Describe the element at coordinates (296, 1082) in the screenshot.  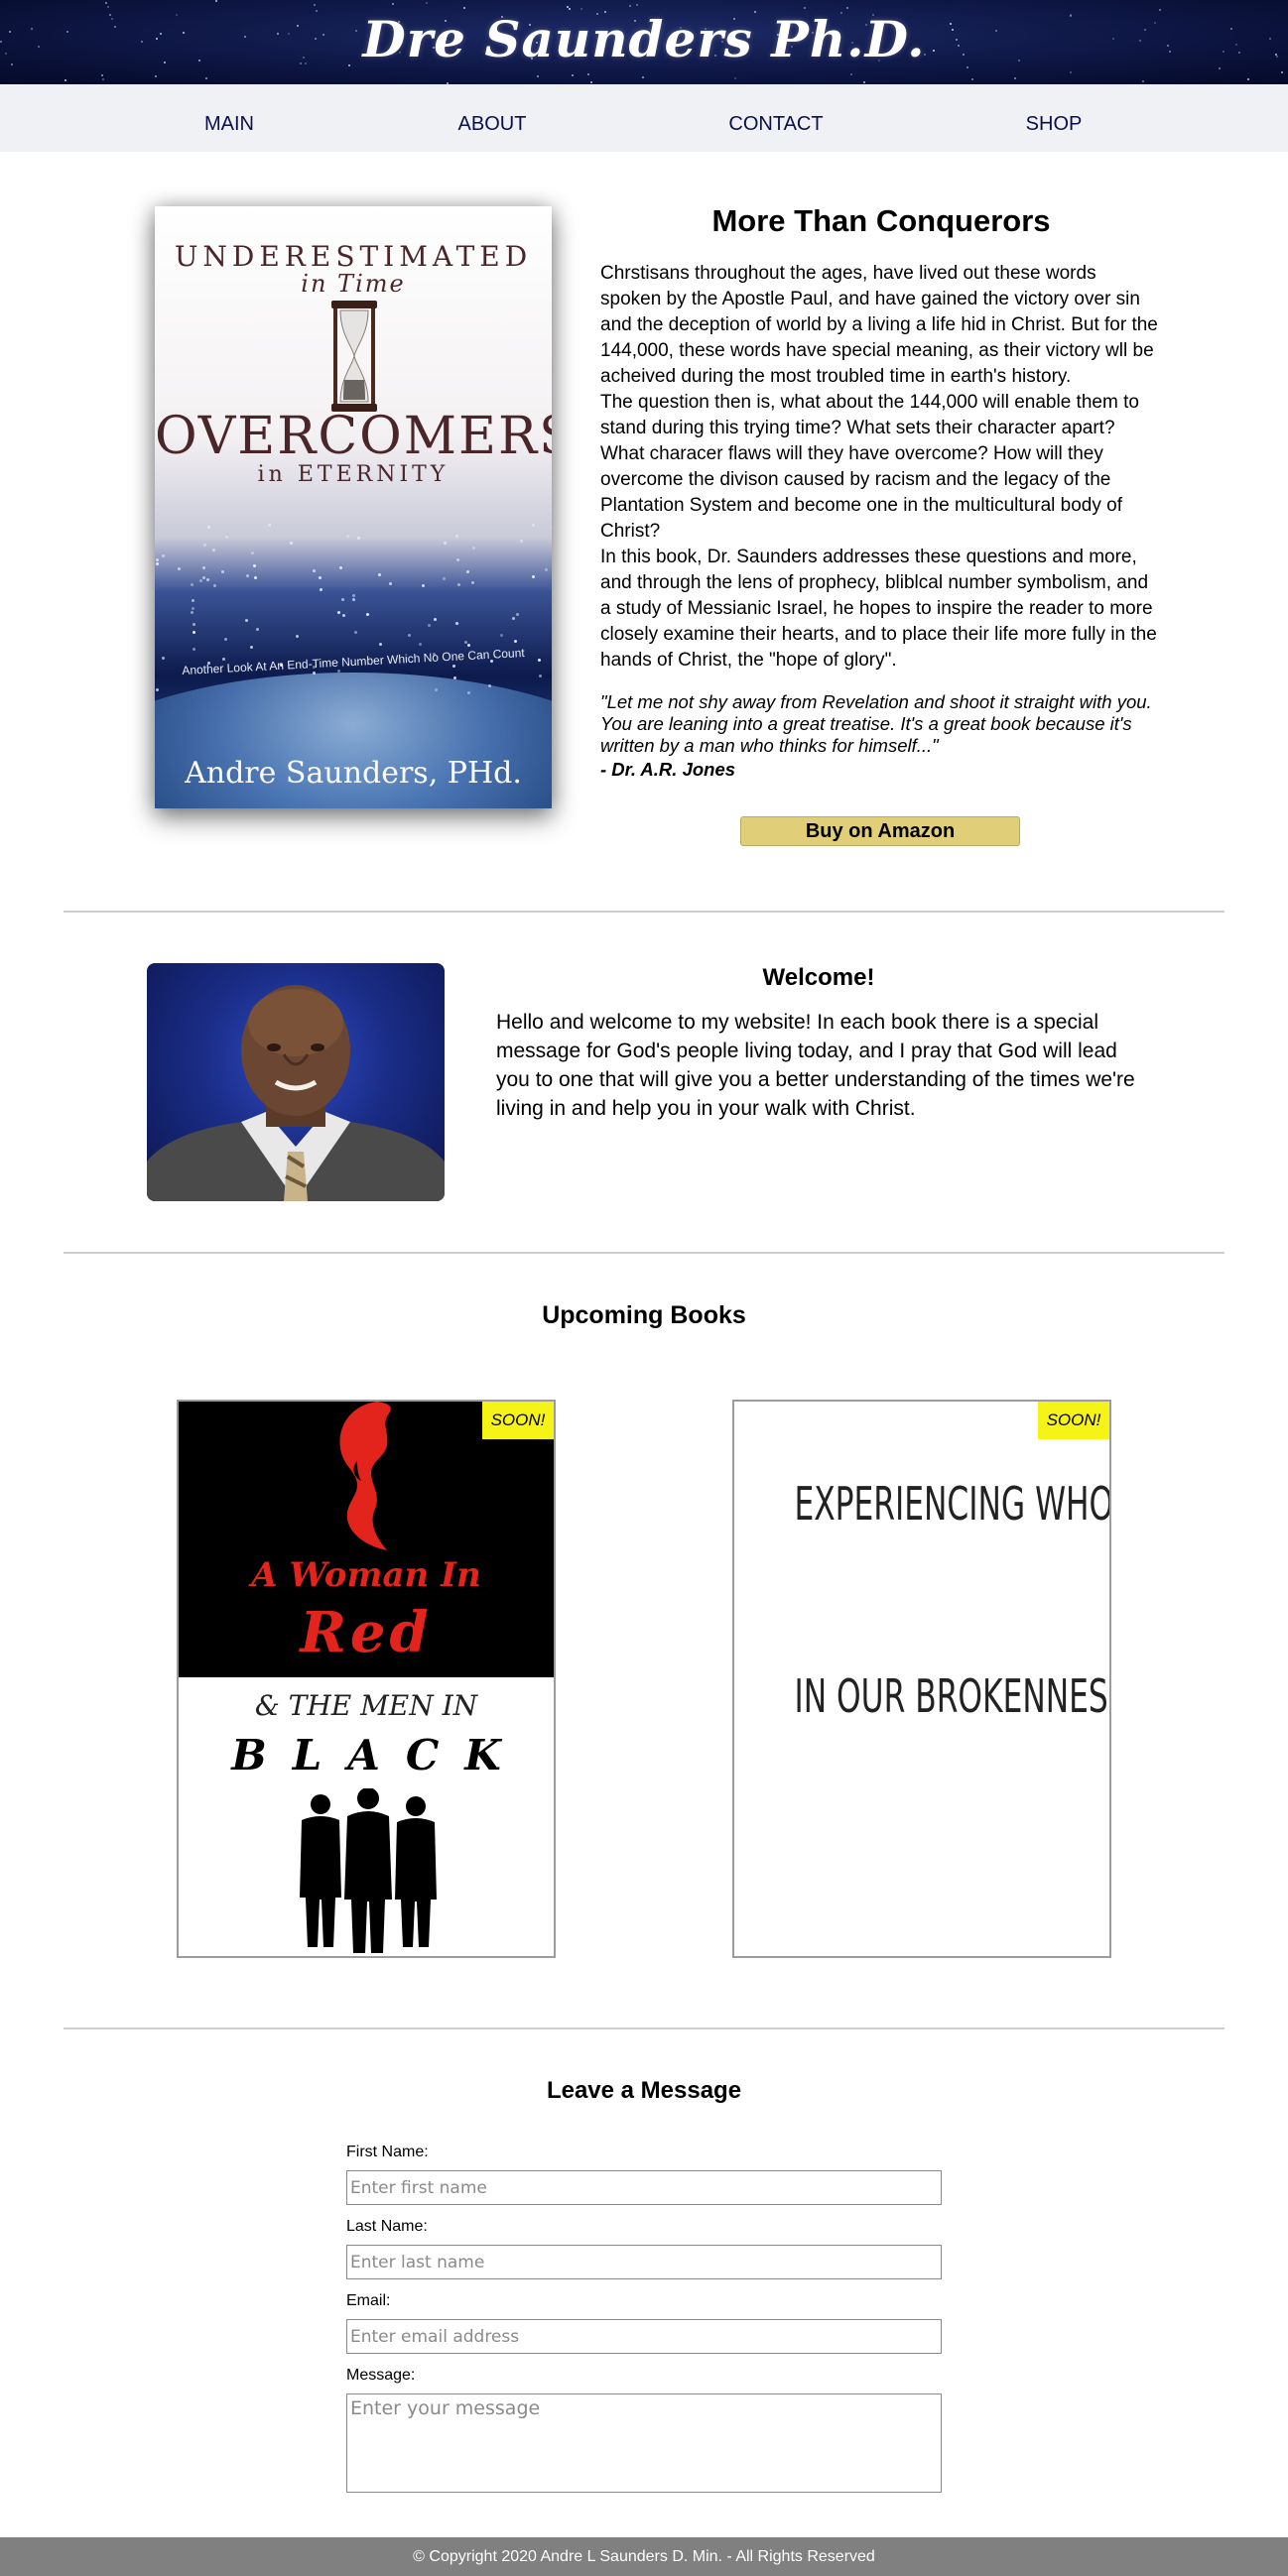
I see `author-photo` at that location.